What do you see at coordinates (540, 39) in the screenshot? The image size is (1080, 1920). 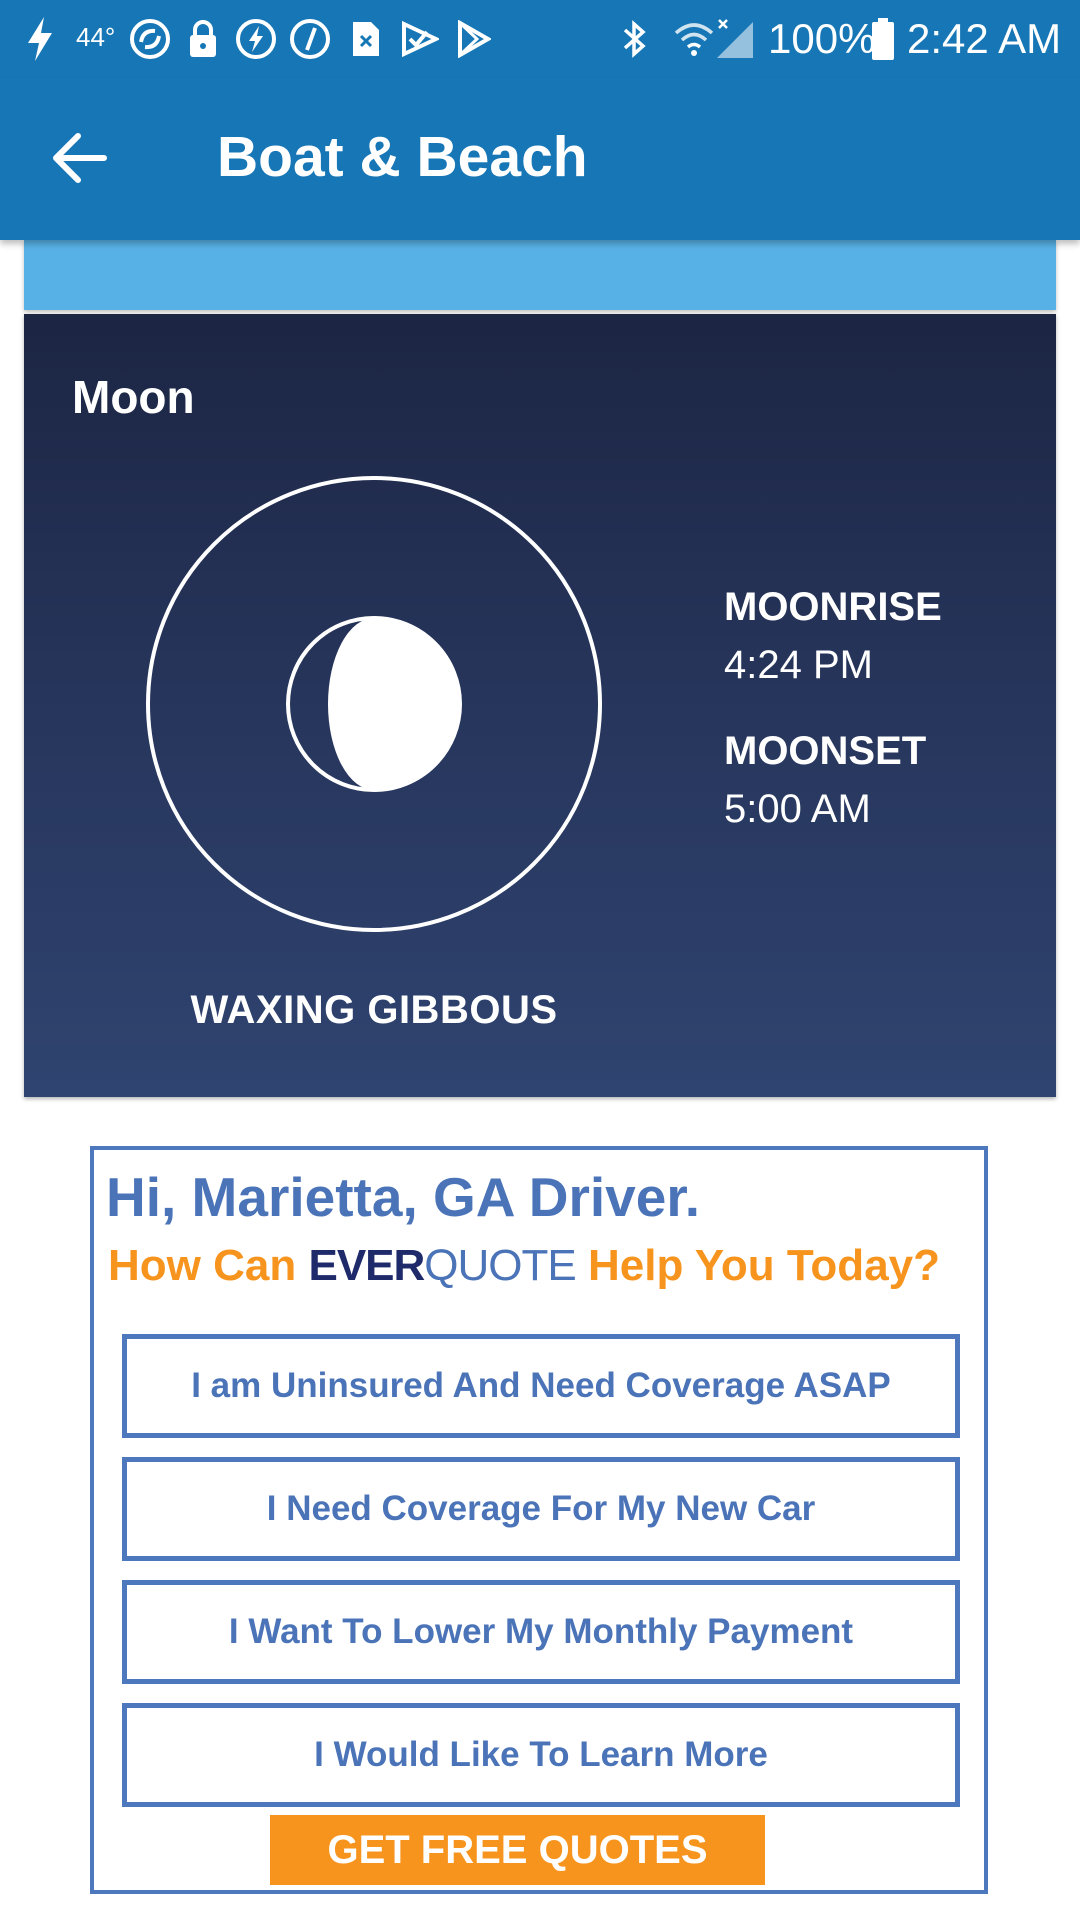 I see `status-bar: 44° 100% 2:42 AM` at bounding box center [540, 39].